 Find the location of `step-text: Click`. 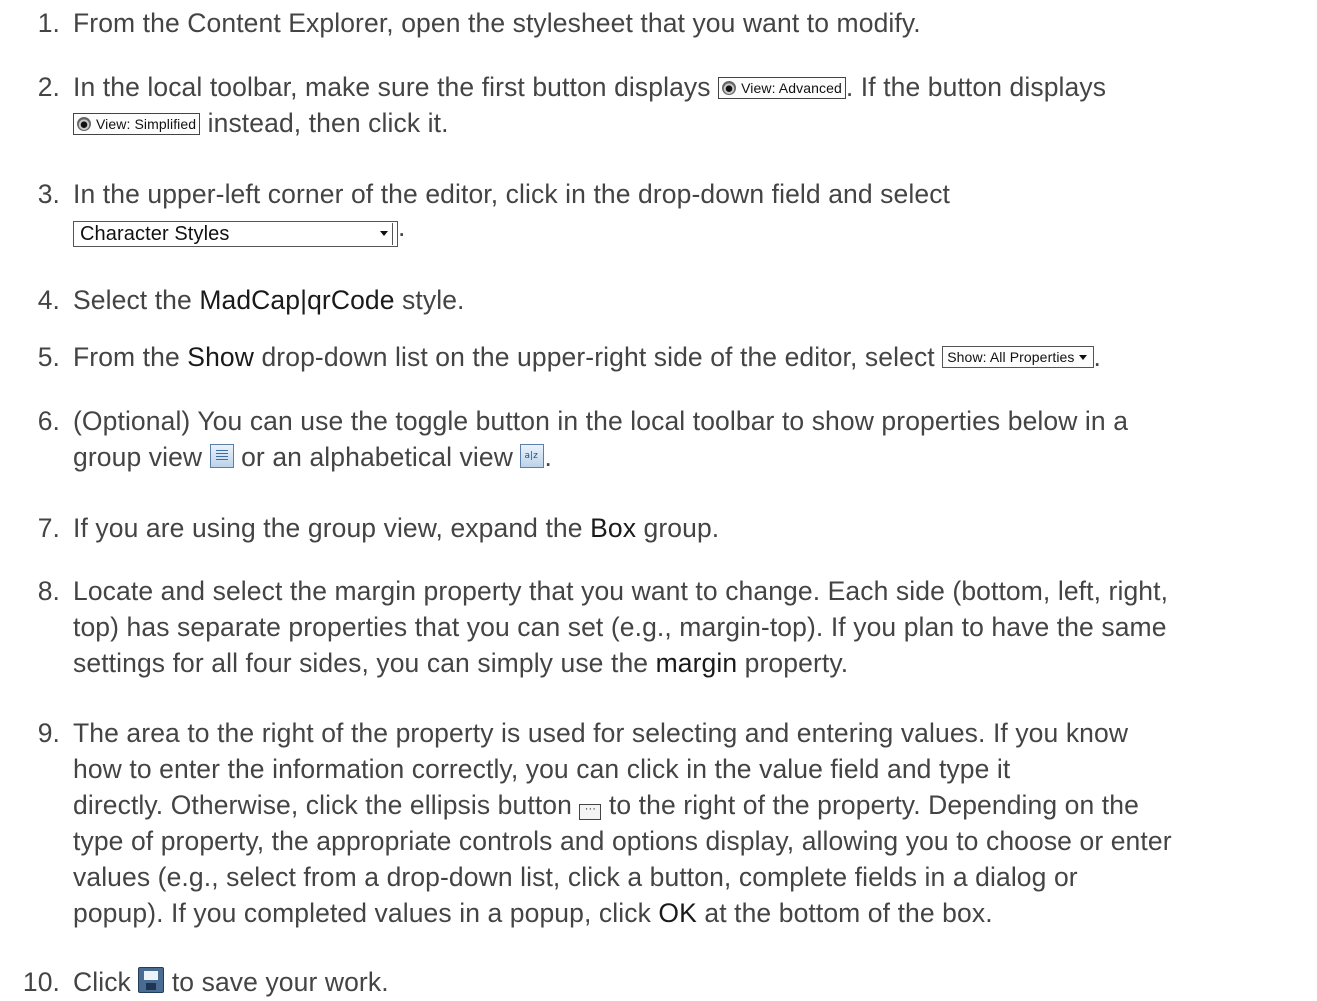

step-text: Click is located at coordinates (106, 982).